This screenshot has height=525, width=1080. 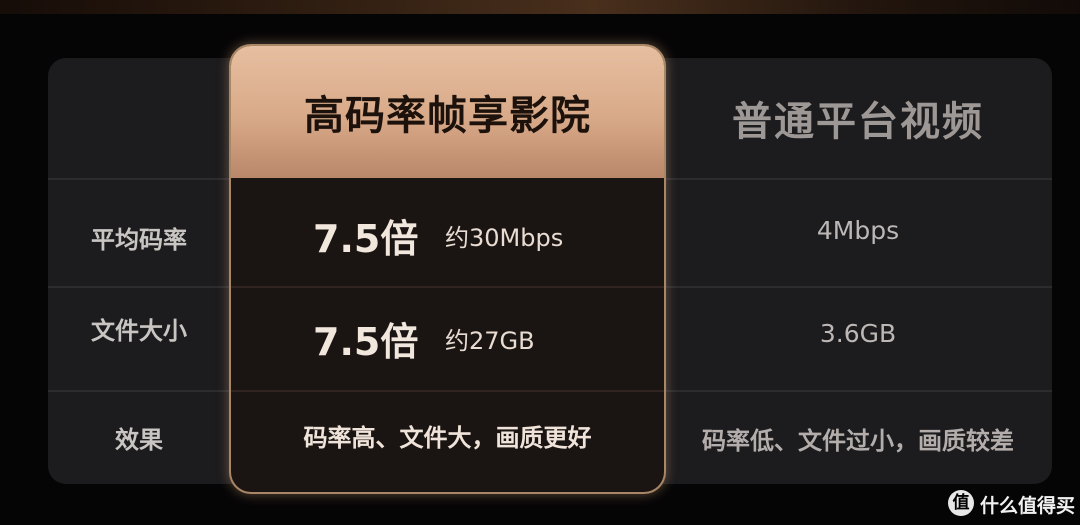 I want to click on watermark-logo-icon: 值, so click(x=961, y=503).